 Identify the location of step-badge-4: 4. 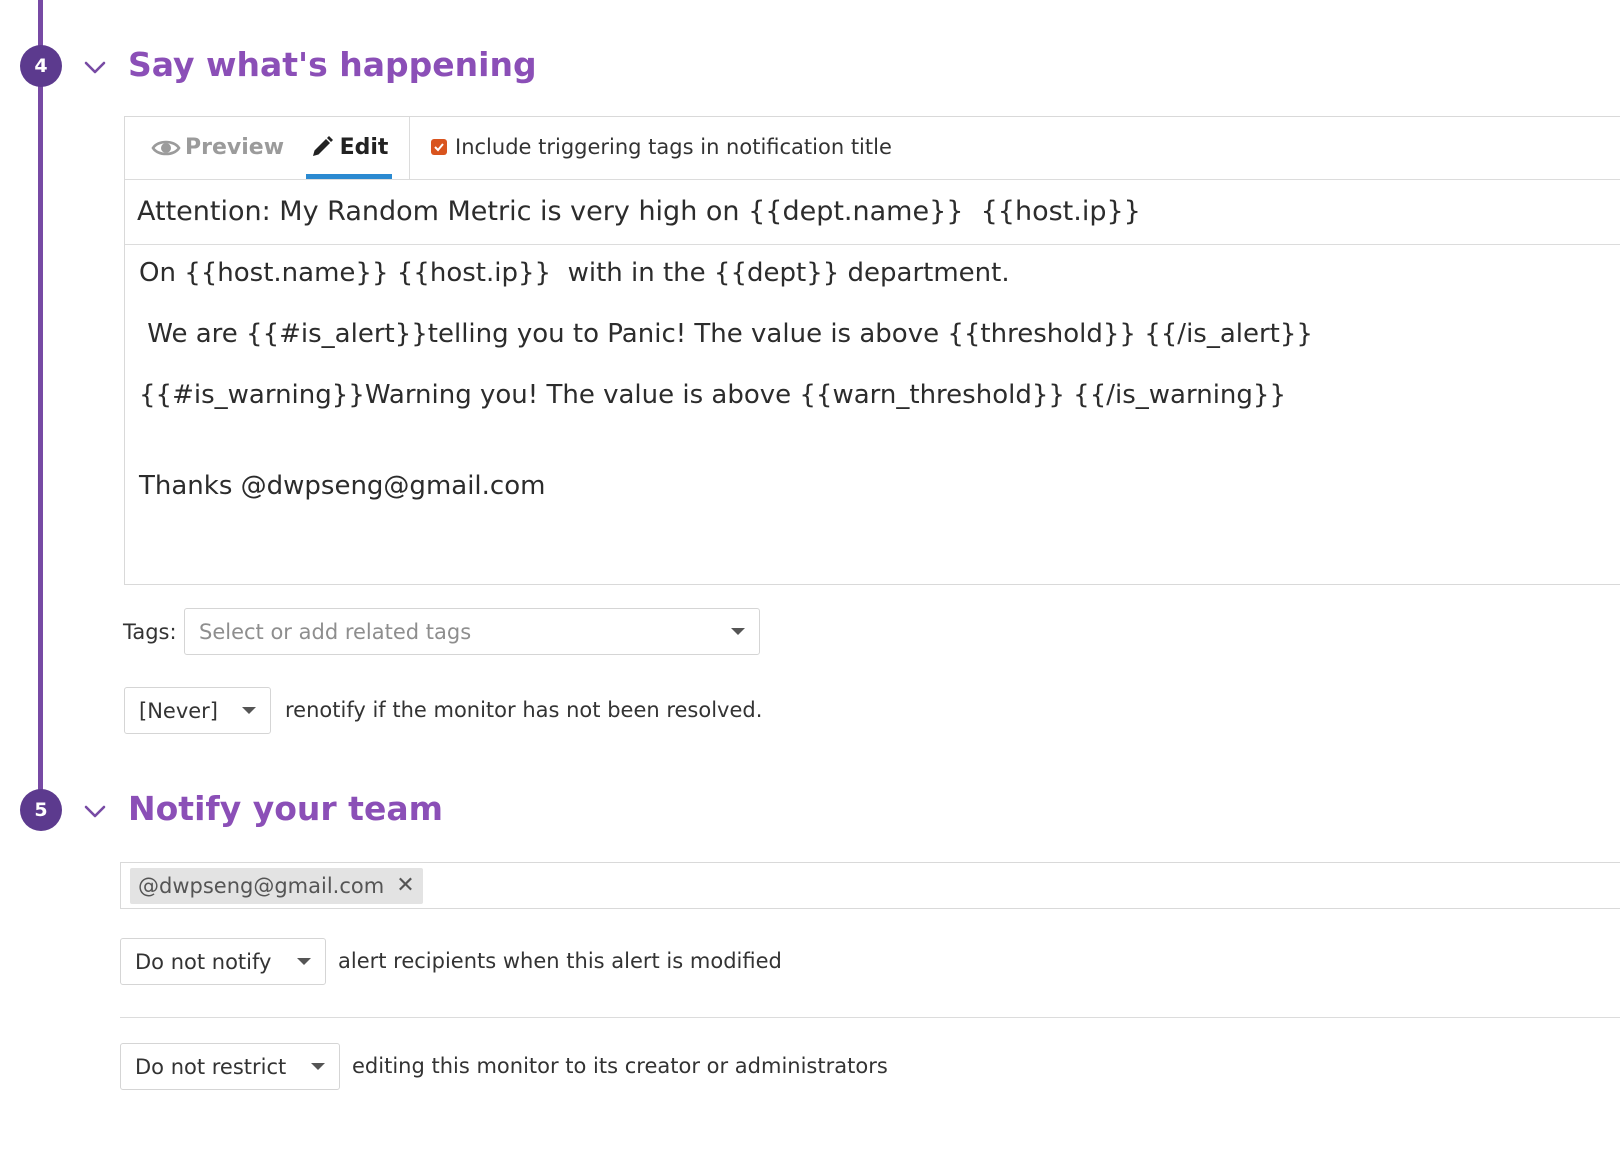
(41, 66).